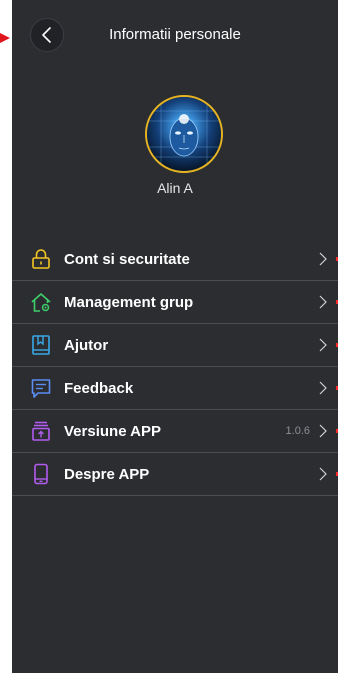 The height and width of the screenshot is (673, 343). I want to click on avatar, so click(184, 134).